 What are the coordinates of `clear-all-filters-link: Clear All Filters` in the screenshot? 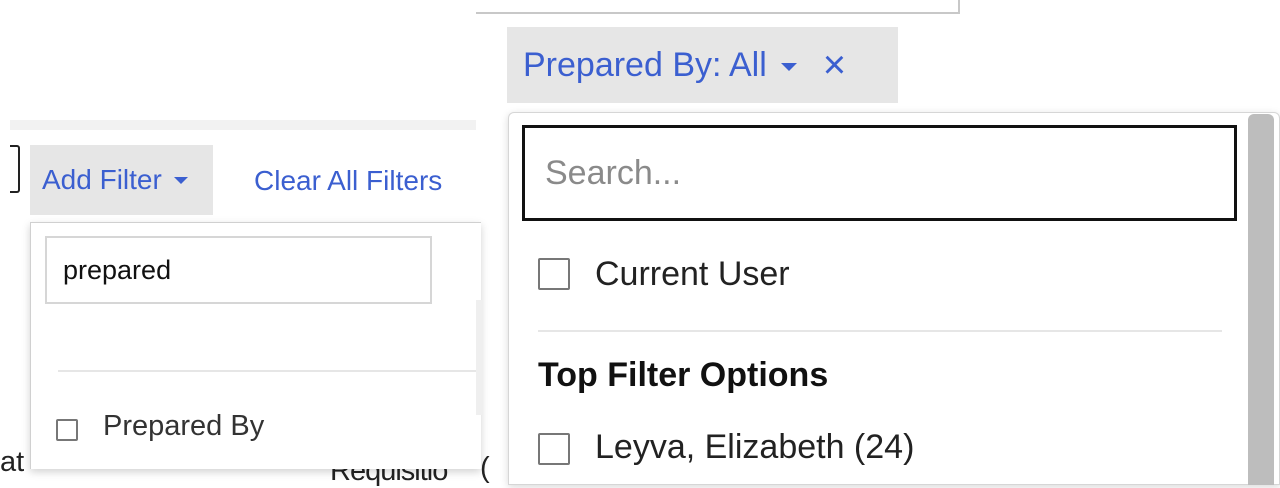 It's located at (348, 182).